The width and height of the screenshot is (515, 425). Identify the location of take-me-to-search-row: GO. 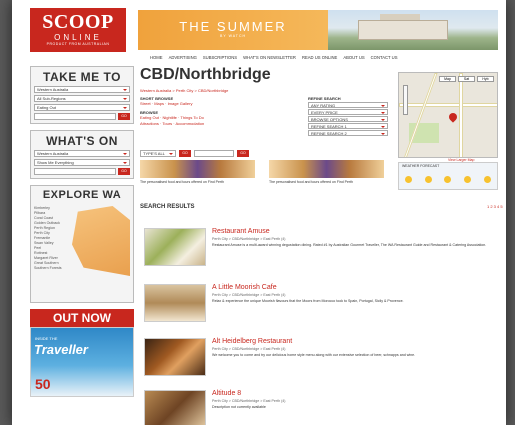
(82, 116).